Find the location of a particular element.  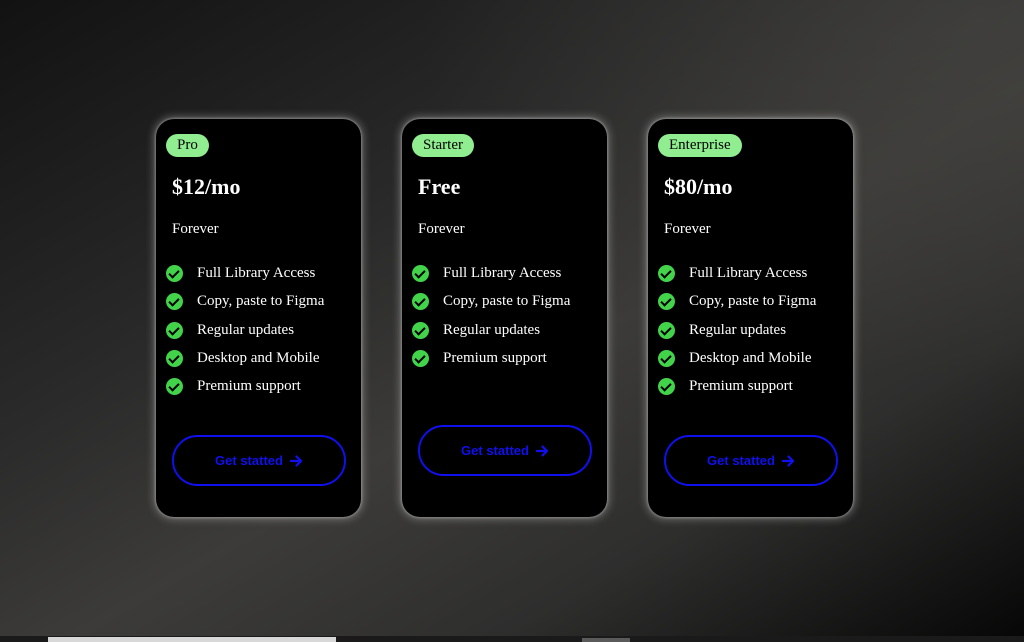

plan-badge: Enterprise is located at coordinates (700, 145).